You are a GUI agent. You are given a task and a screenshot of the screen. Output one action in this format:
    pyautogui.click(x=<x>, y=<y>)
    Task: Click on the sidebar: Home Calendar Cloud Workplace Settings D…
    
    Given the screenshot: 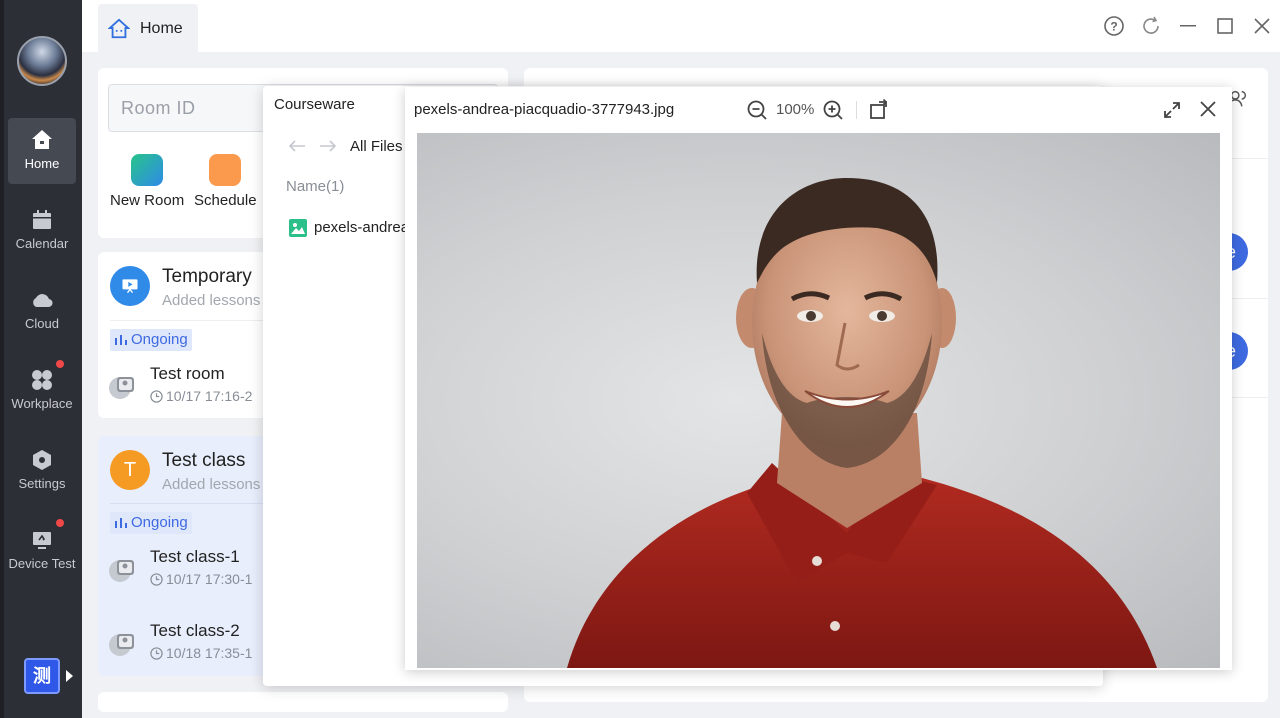 What is the action you would take?
    pyautogui.click(x=41, y=359)
    